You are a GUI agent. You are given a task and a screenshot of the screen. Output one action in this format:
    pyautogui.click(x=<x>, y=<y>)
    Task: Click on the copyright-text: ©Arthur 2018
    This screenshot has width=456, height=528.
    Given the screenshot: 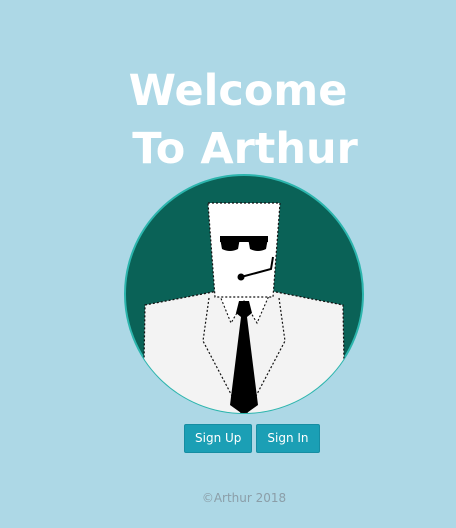 What is the action you would take?
    pyautogui.click(x=244, y=498)
    